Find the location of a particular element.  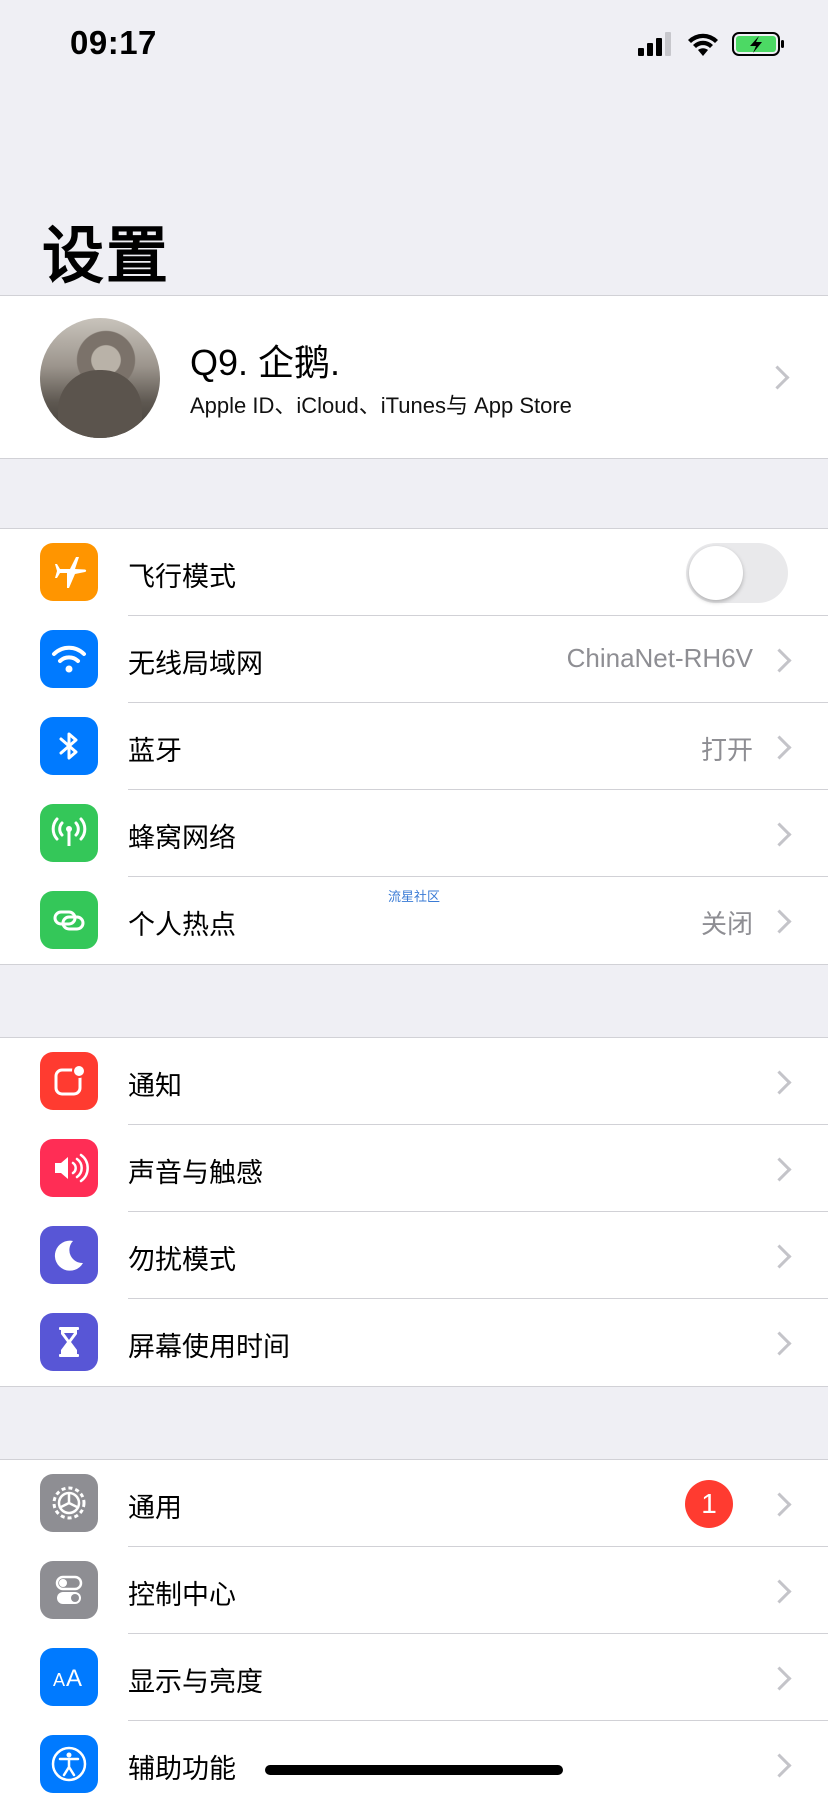

wifi-network-value: ChinaNet-RH6V is located at coordinates (659, 658).